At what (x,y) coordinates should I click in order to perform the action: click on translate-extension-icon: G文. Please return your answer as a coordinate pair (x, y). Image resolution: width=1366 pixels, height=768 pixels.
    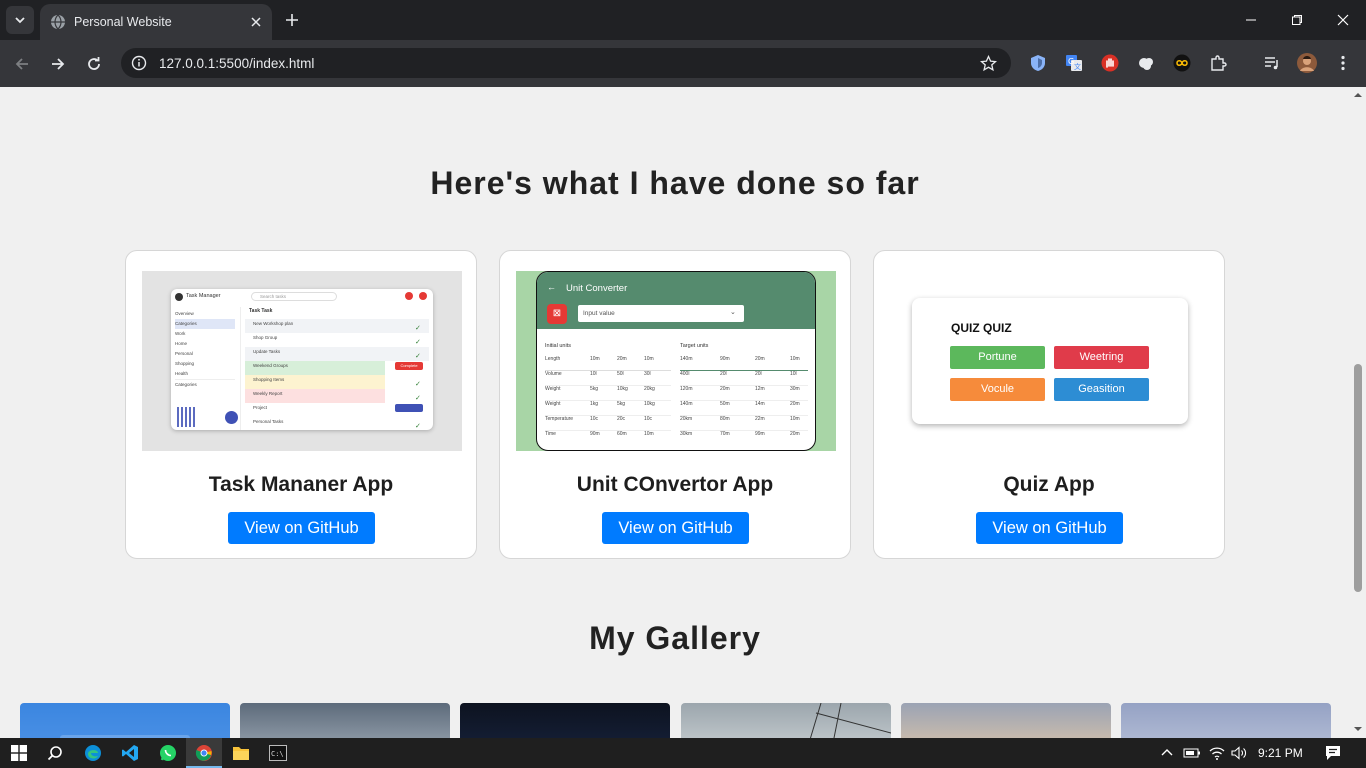
    Looking at the image, I should click on (1074, 63).